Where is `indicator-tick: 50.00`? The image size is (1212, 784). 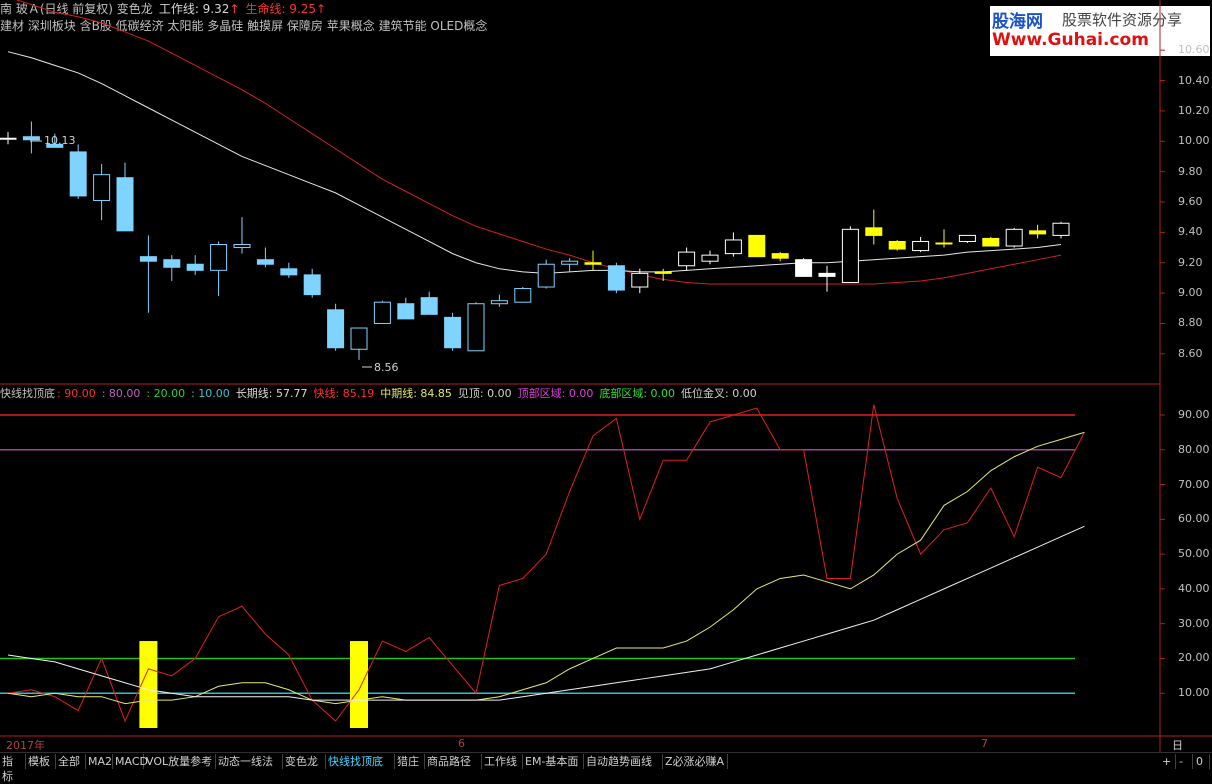 indicator-tick: 50.00 is located at coordinates (1194, 554).